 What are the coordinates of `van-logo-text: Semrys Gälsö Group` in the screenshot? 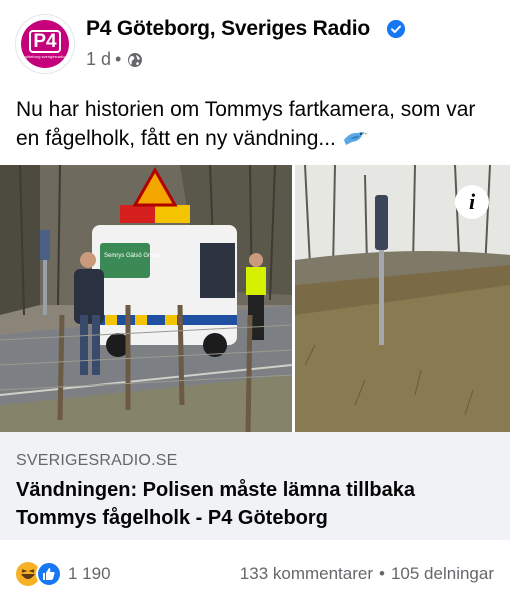 It's located at (132, 256).